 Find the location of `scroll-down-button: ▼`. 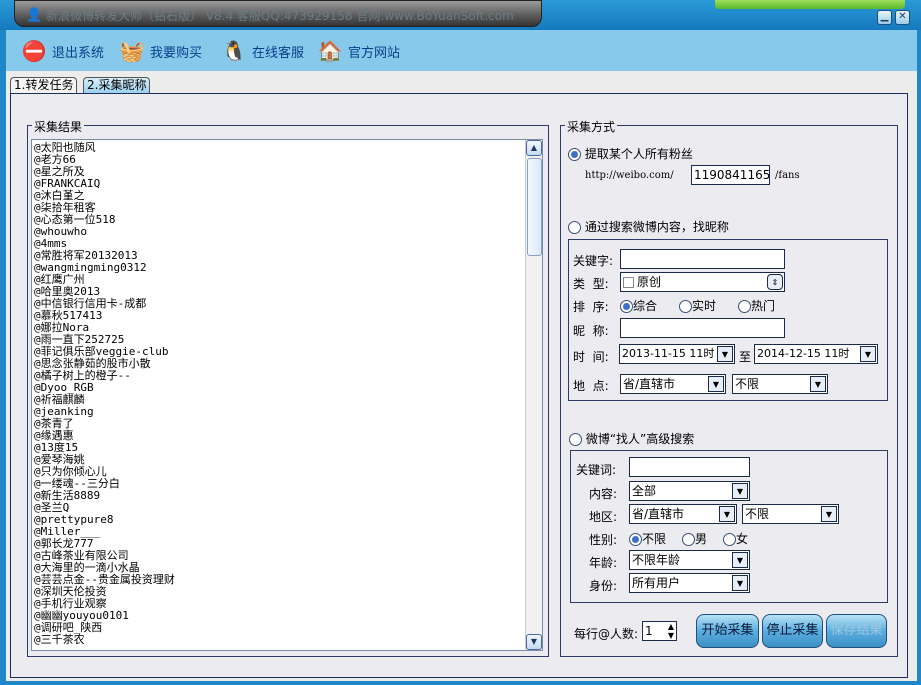

scroll-down-button: ▼ is located at coordinates (534, 642).